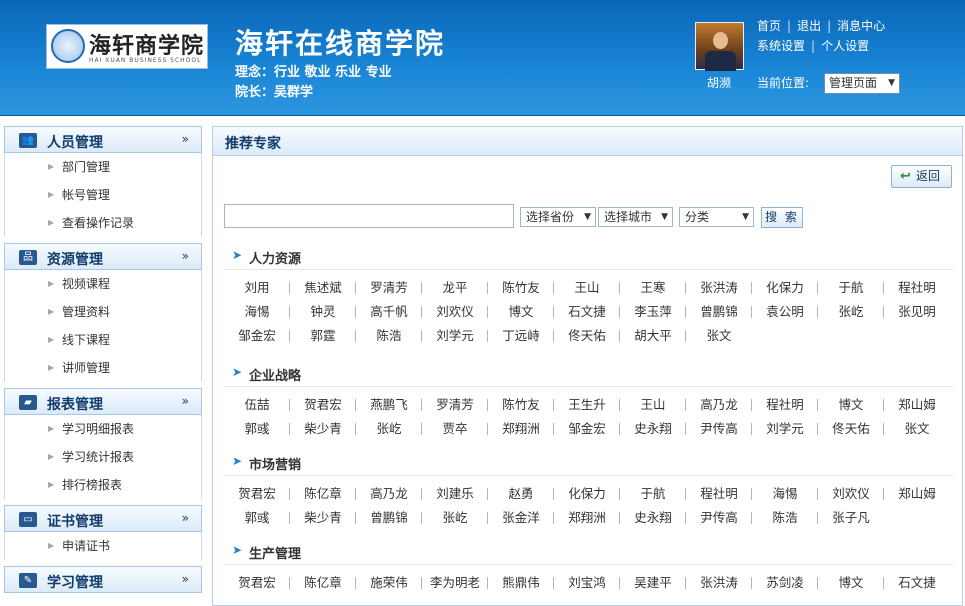 Image resolution: width=965 pixels, height=606 pixels. Describe the element at coordinates (103, 579) in the screenshot. I see `sidebar-section-header: ✎ 学习管理 »` at that location.